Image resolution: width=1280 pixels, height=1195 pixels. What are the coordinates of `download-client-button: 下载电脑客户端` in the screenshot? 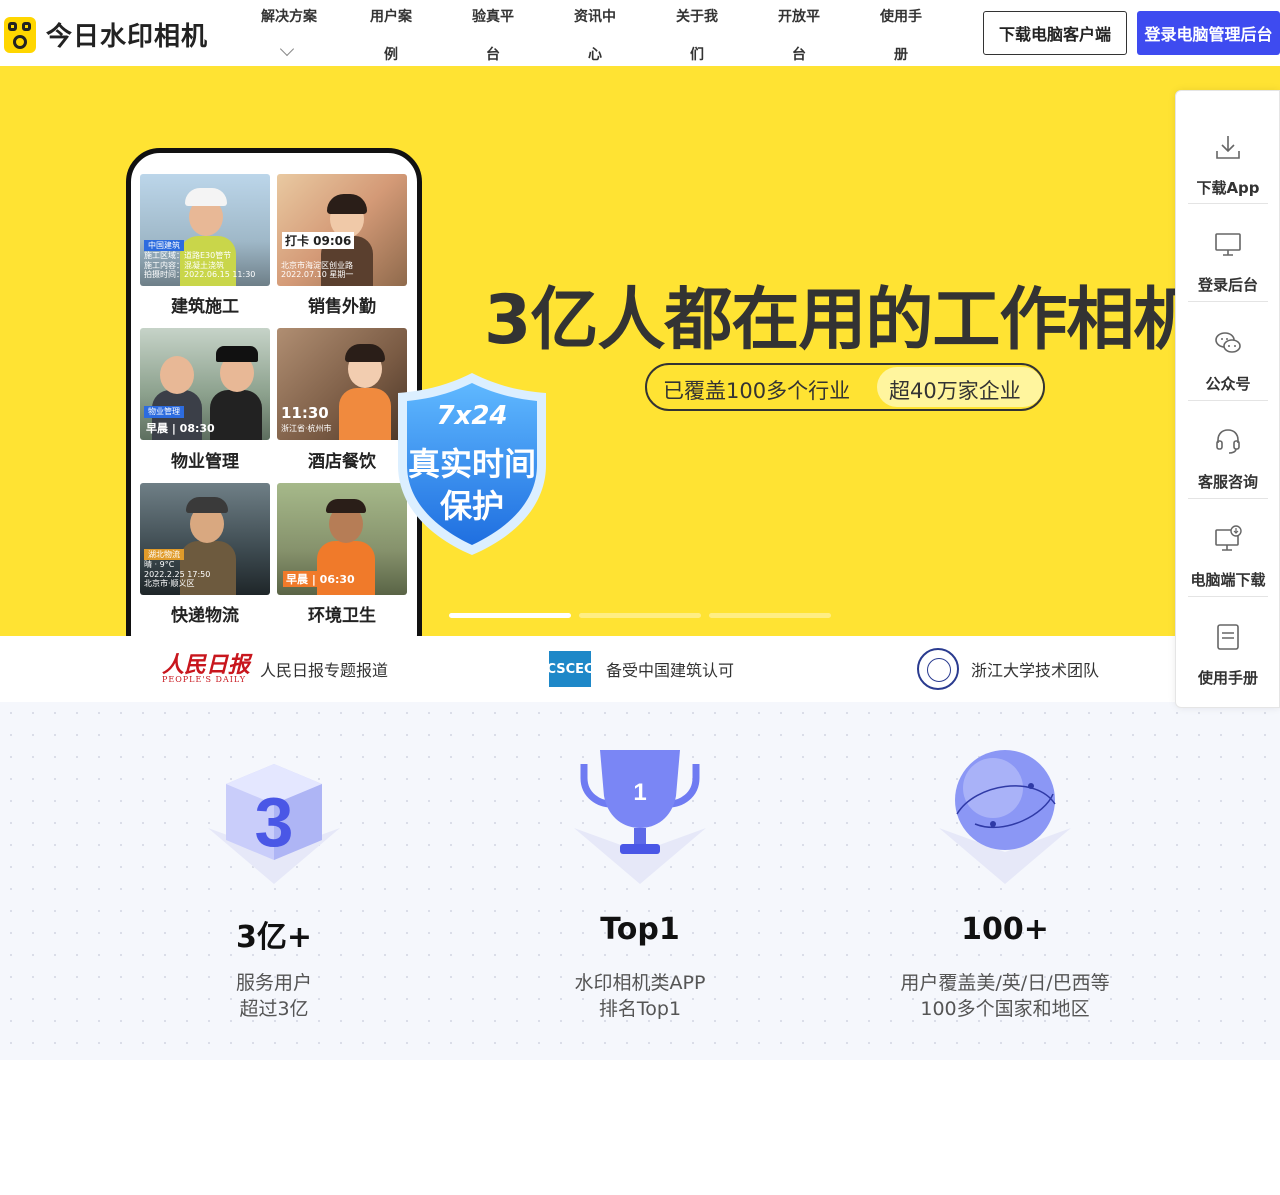 It's located at (1055, 33).